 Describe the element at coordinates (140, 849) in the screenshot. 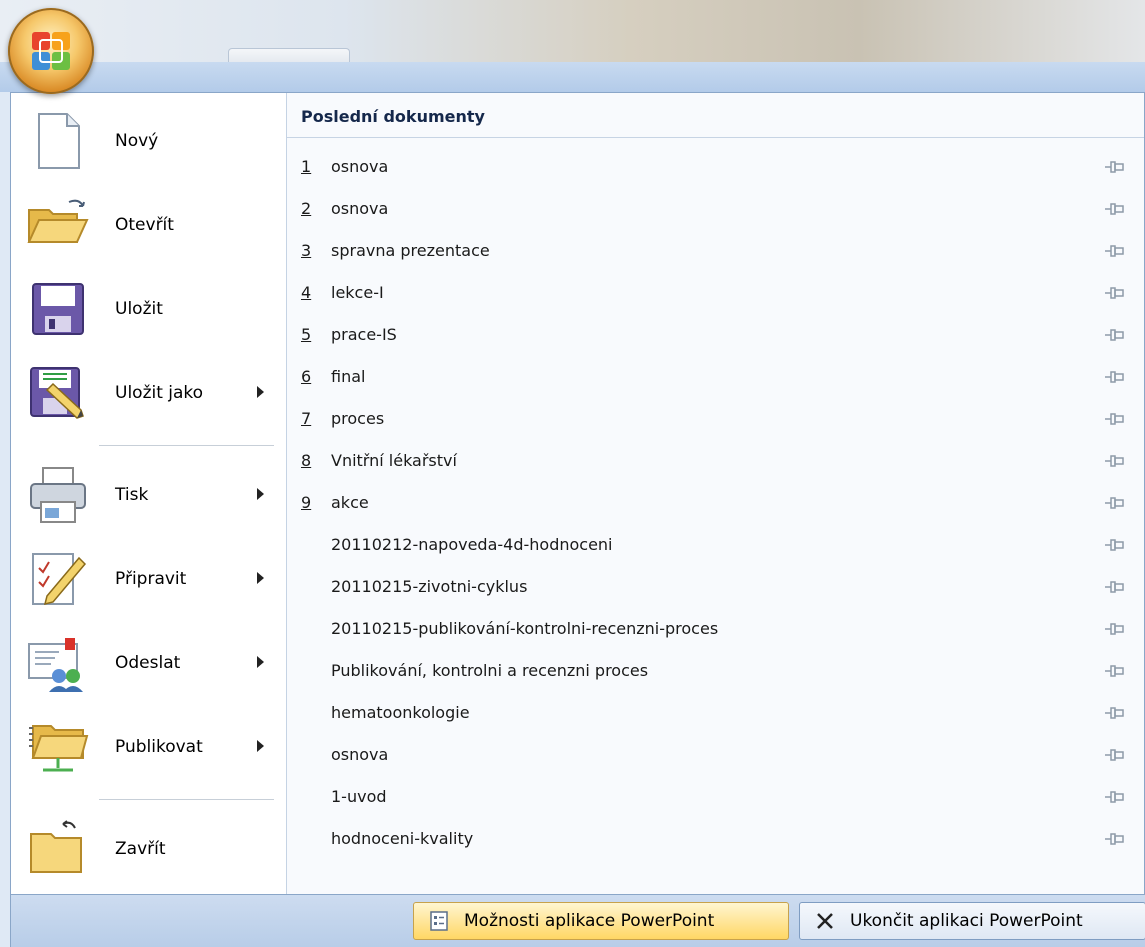

I see `menu-item-label: Zavřít` at that location.